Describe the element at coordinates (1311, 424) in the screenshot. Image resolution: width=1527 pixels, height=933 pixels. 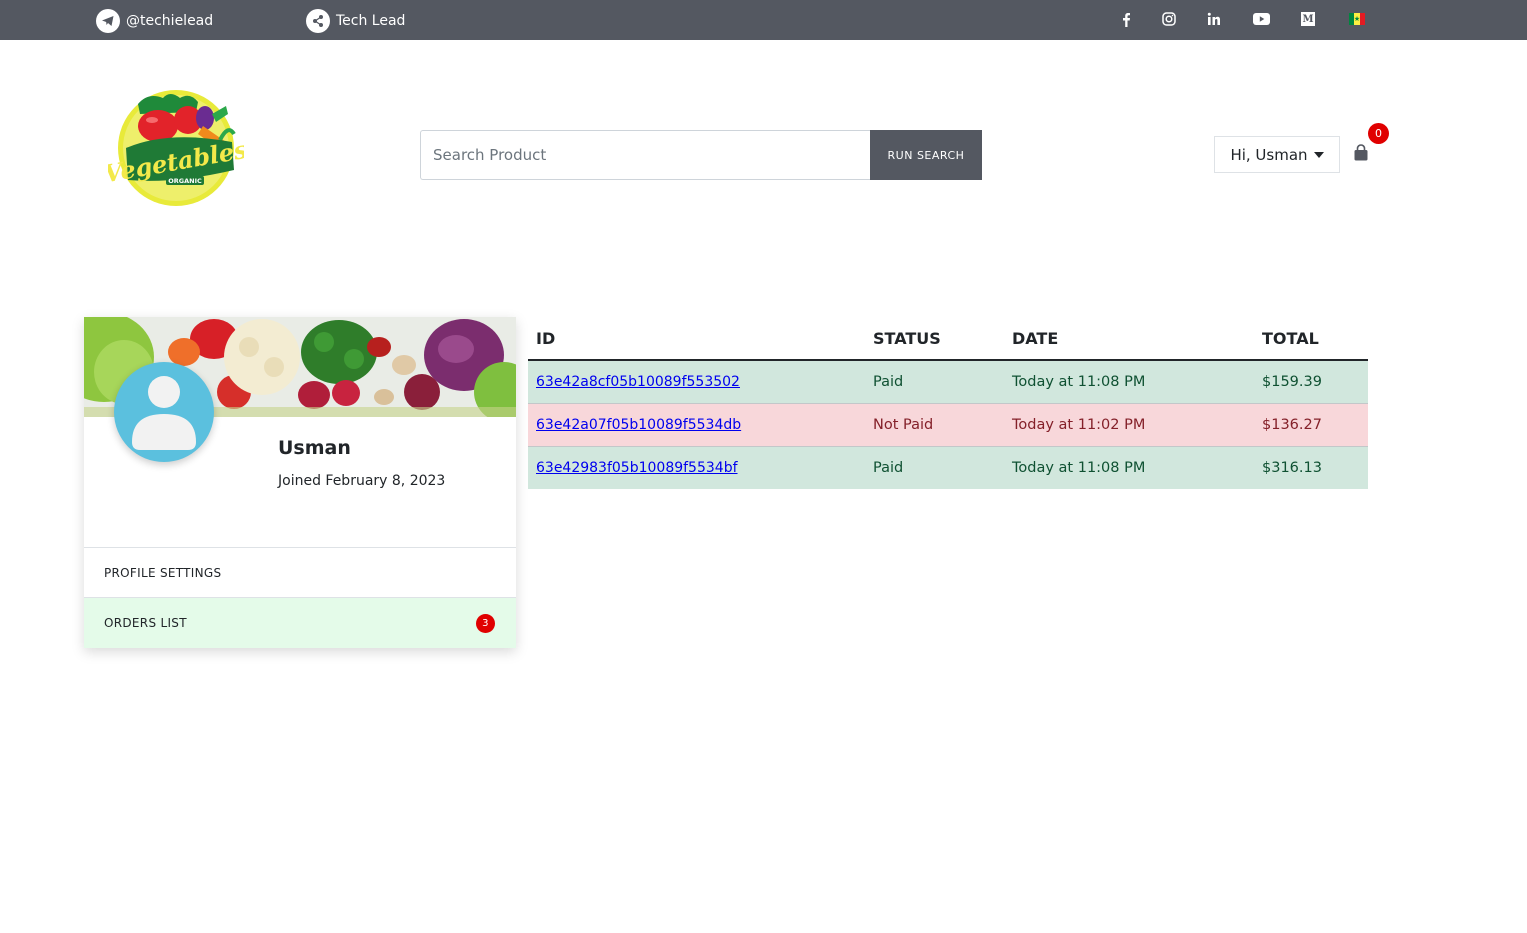
I see `order-total: $136.27` at that location.